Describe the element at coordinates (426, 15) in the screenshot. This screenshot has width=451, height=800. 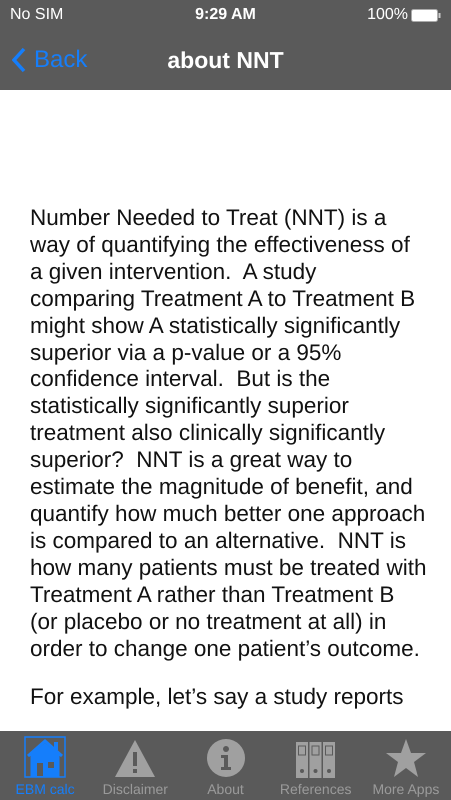
I see `battery-icon` at that location.